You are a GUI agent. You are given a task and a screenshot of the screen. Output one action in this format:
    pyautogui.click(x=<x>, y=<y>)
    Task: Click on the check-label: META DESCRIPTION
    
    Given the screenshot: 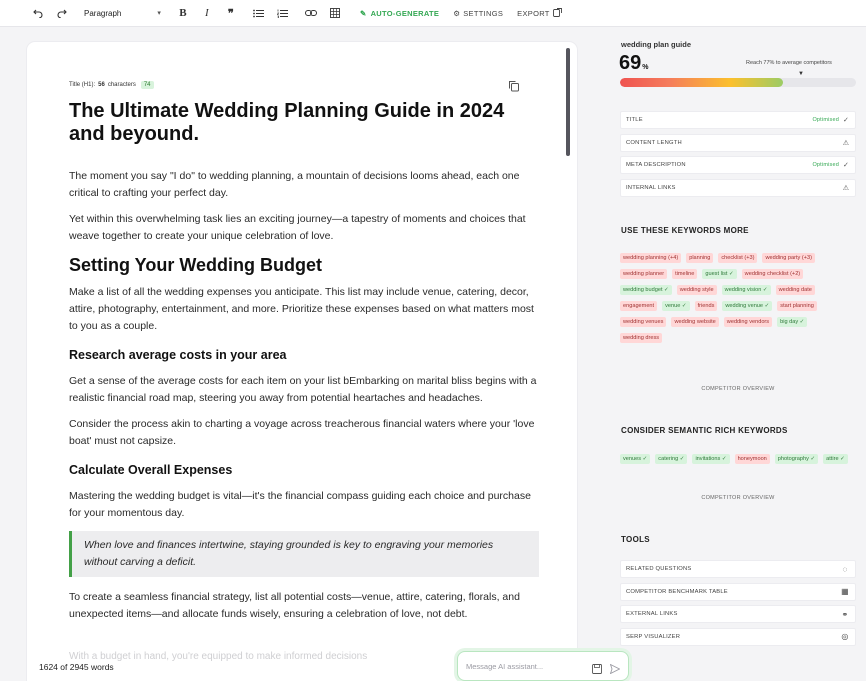 What is the action you would take?
    pyautogui.click(x=656, y=165)
    